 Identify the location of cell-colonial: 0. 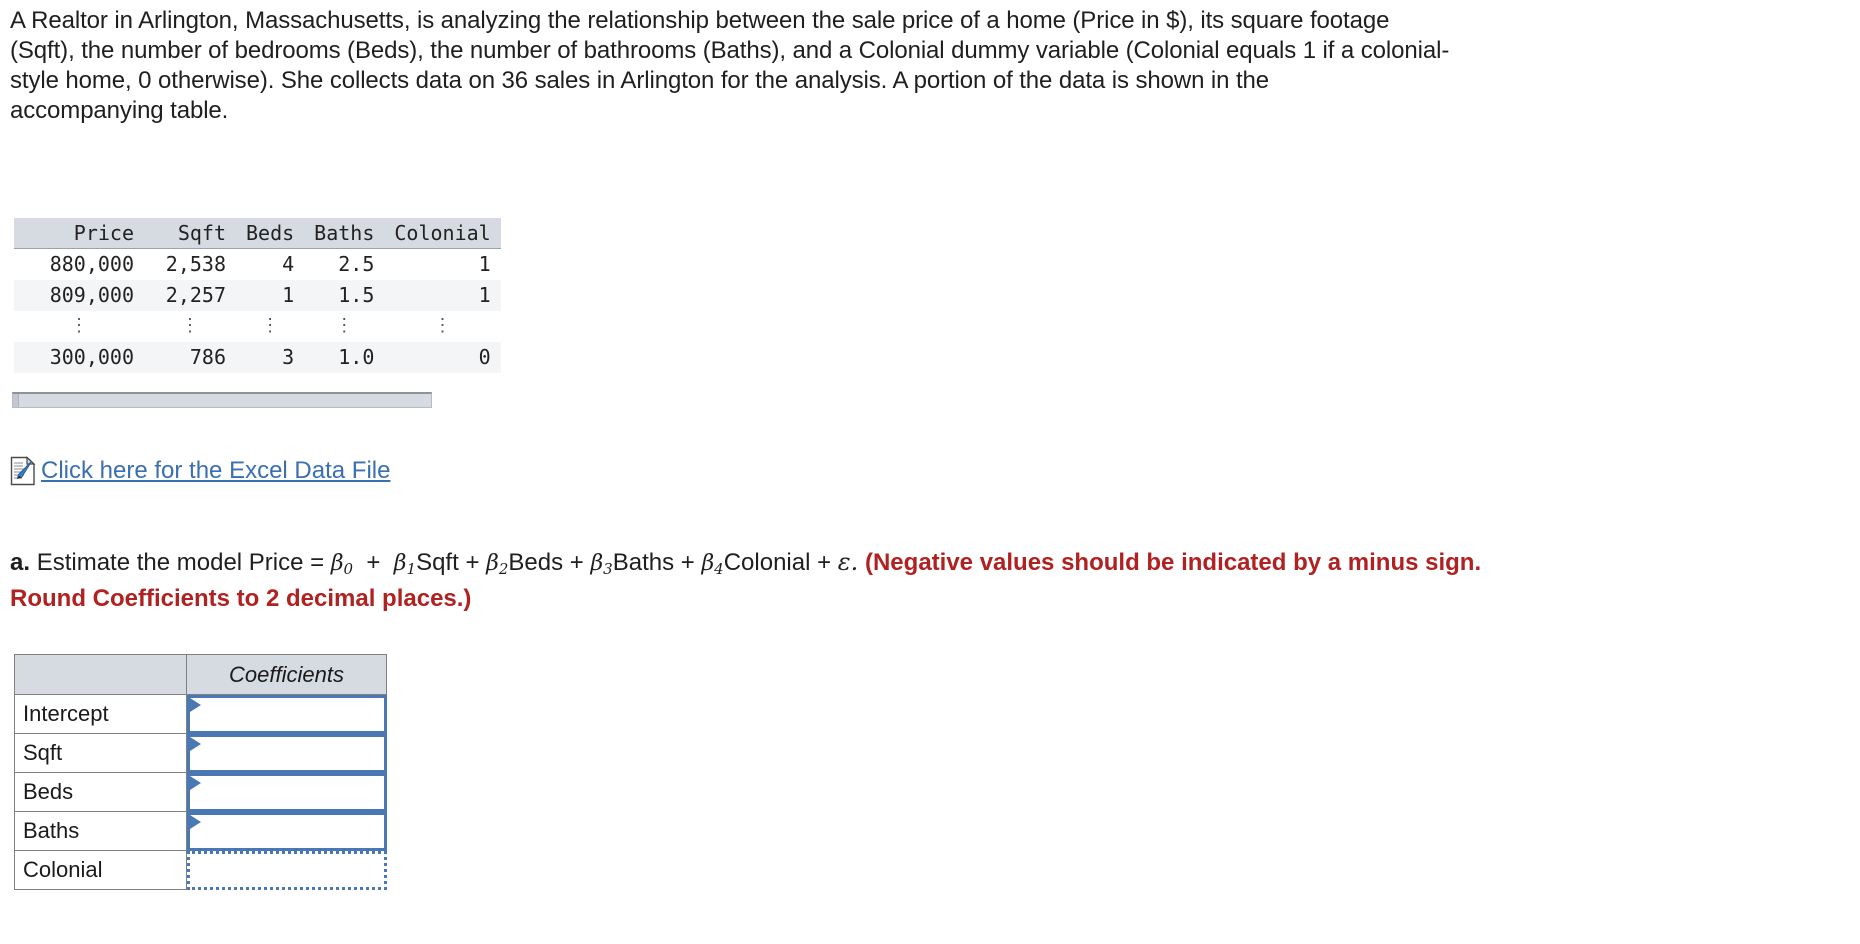
(484, 357).